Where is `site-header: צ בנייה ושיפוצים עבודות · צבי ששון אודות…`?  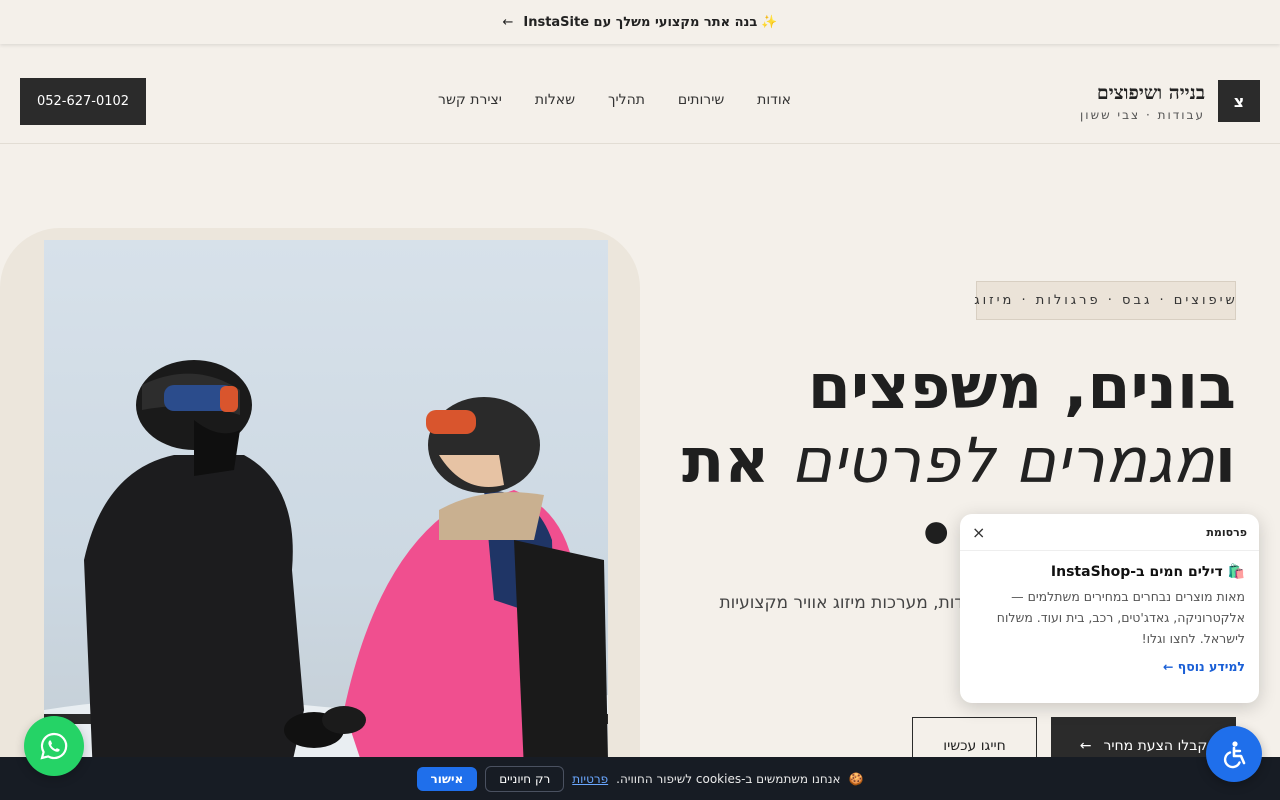
site-header: צ בנייה ושיפוצים עבודות · צבי ששון אודות… is located at coordinates (640, 94).